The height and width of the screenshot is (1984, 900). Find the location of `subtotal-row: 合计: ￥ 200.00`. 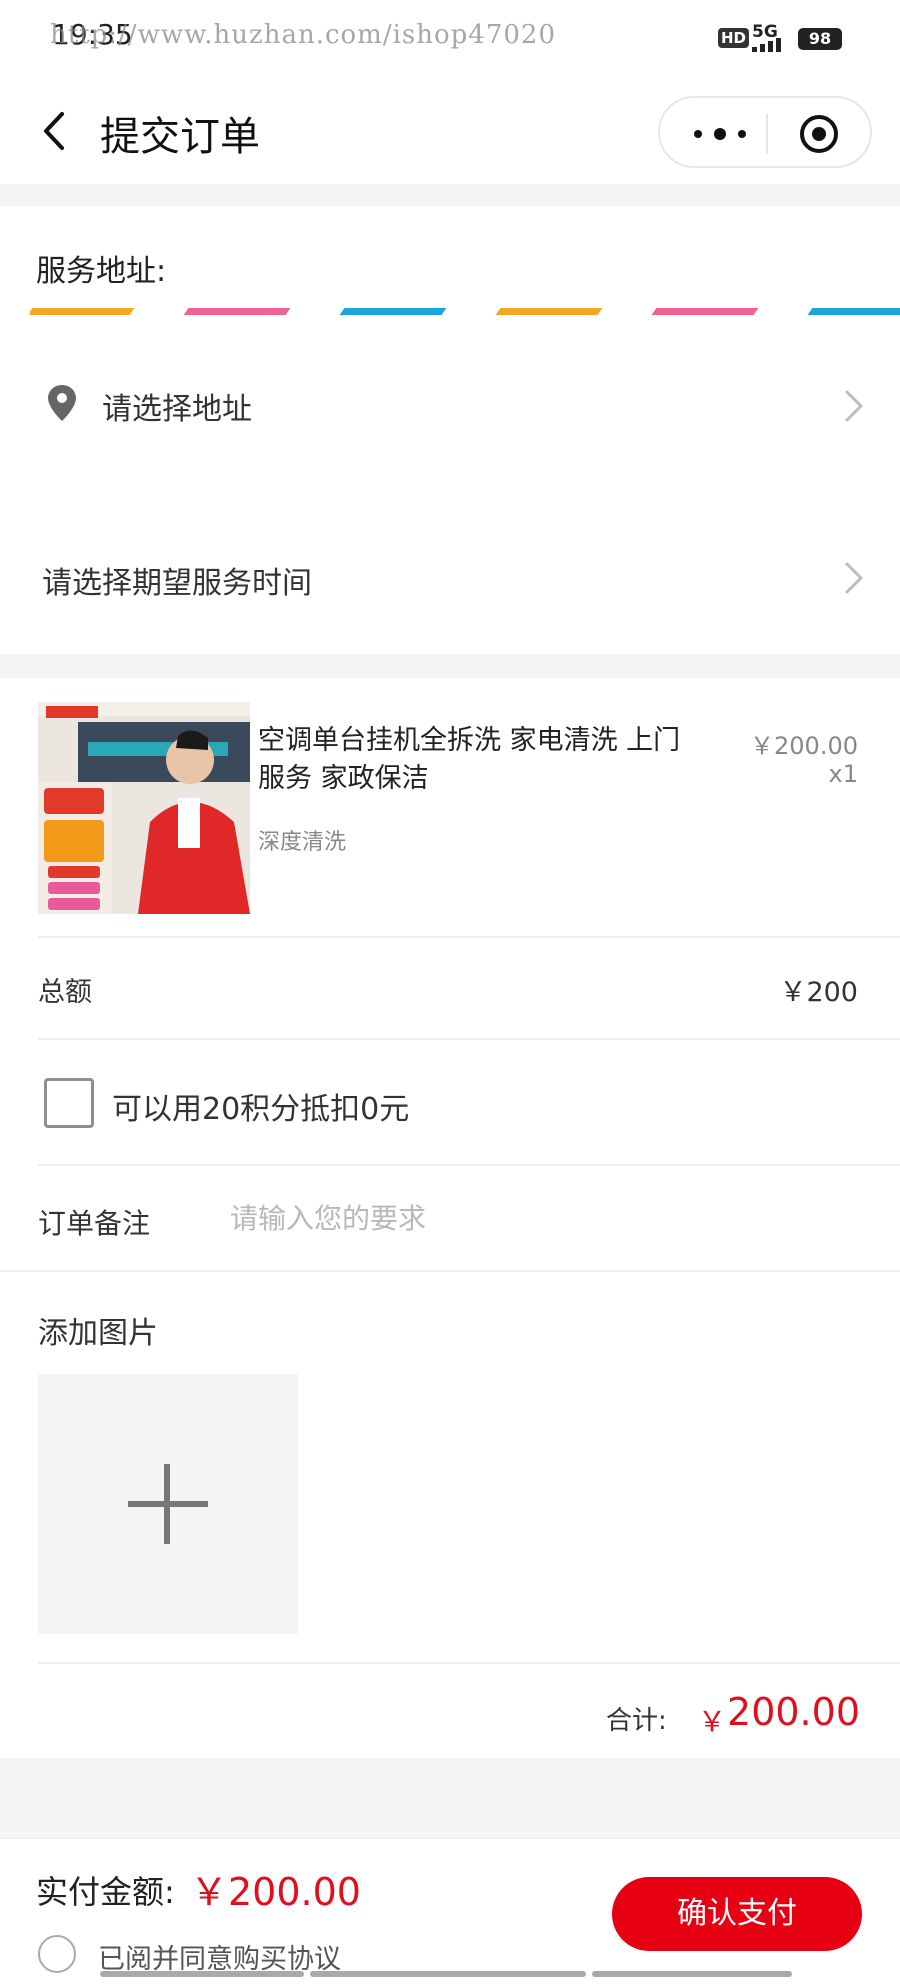

subtotal-row: 合计: ￥ 200.00 is located at coordinates (450, 1711).